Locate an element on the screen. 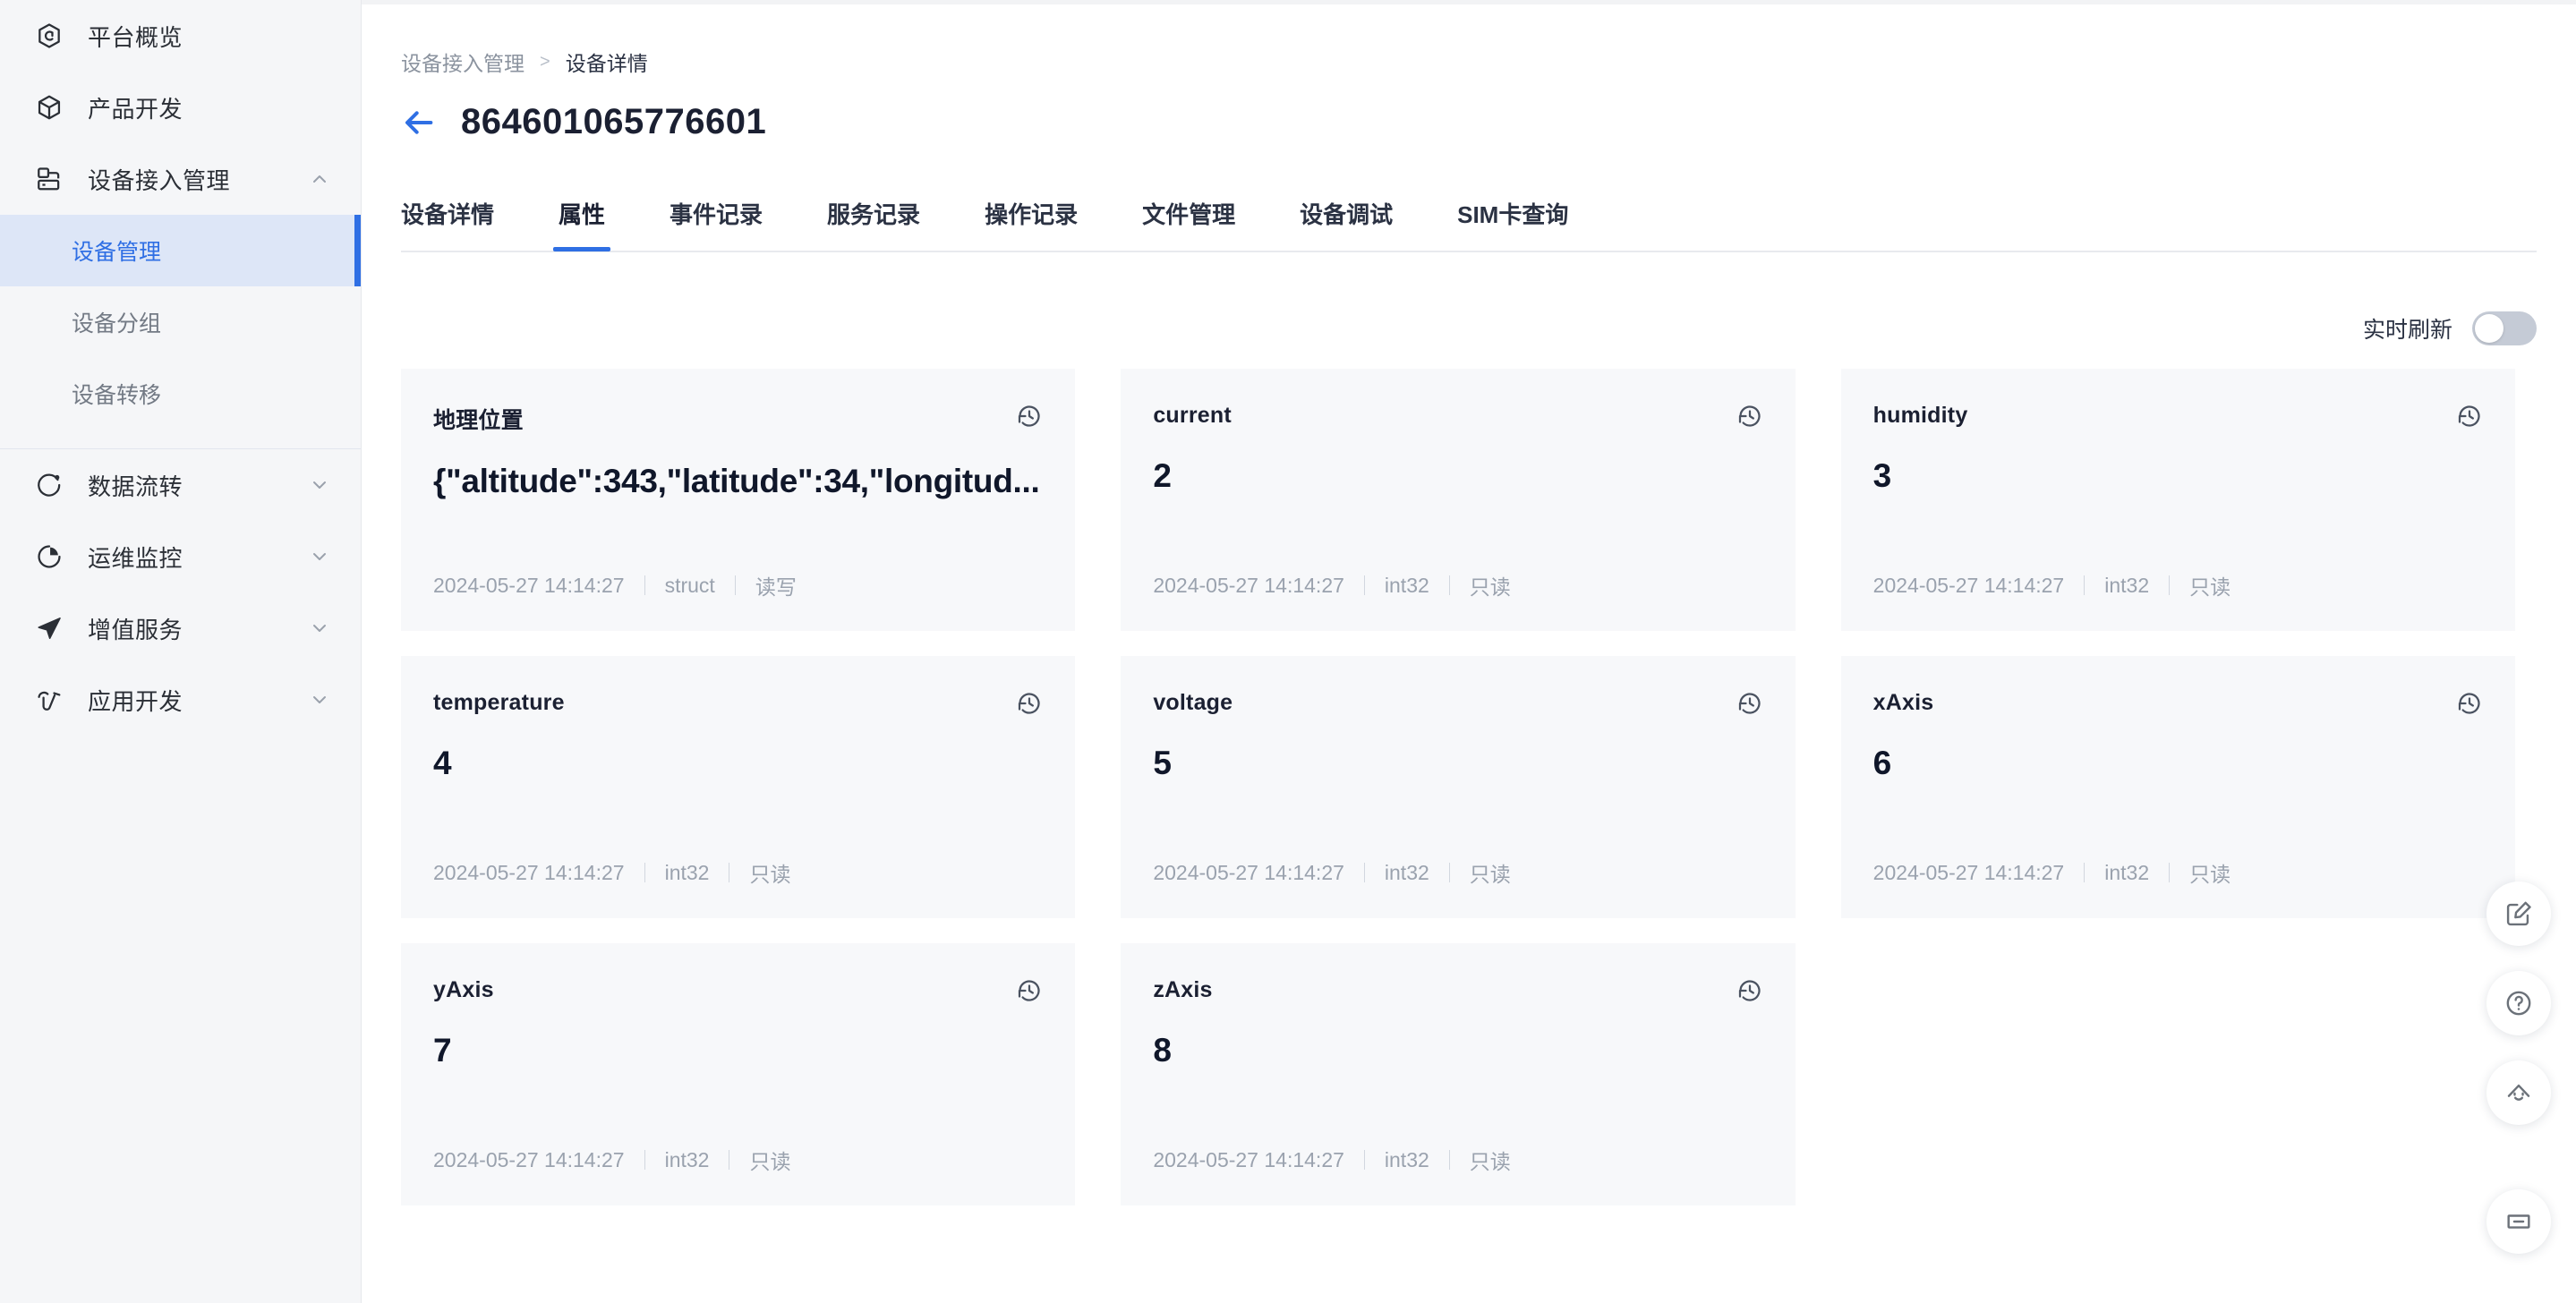  property-value: 3 is located at coordinates (1882, 475).